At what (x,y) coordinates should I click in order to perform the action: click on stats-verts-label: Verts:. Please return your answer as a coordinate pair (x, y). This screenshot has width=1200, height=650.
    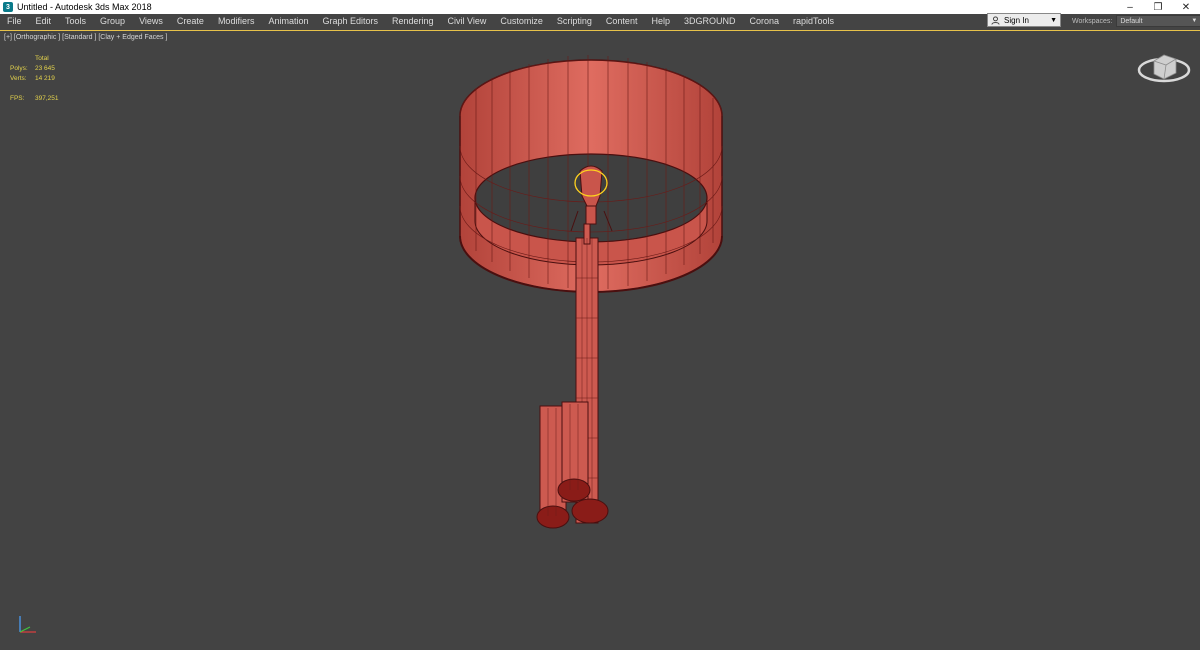
    Looking at the image, I should click on (18, 78).